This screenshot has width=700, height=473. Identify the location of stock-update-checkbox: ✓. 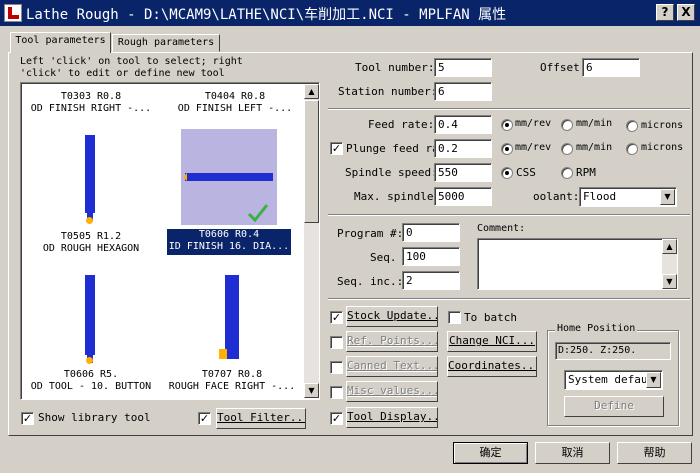
(336, 317).